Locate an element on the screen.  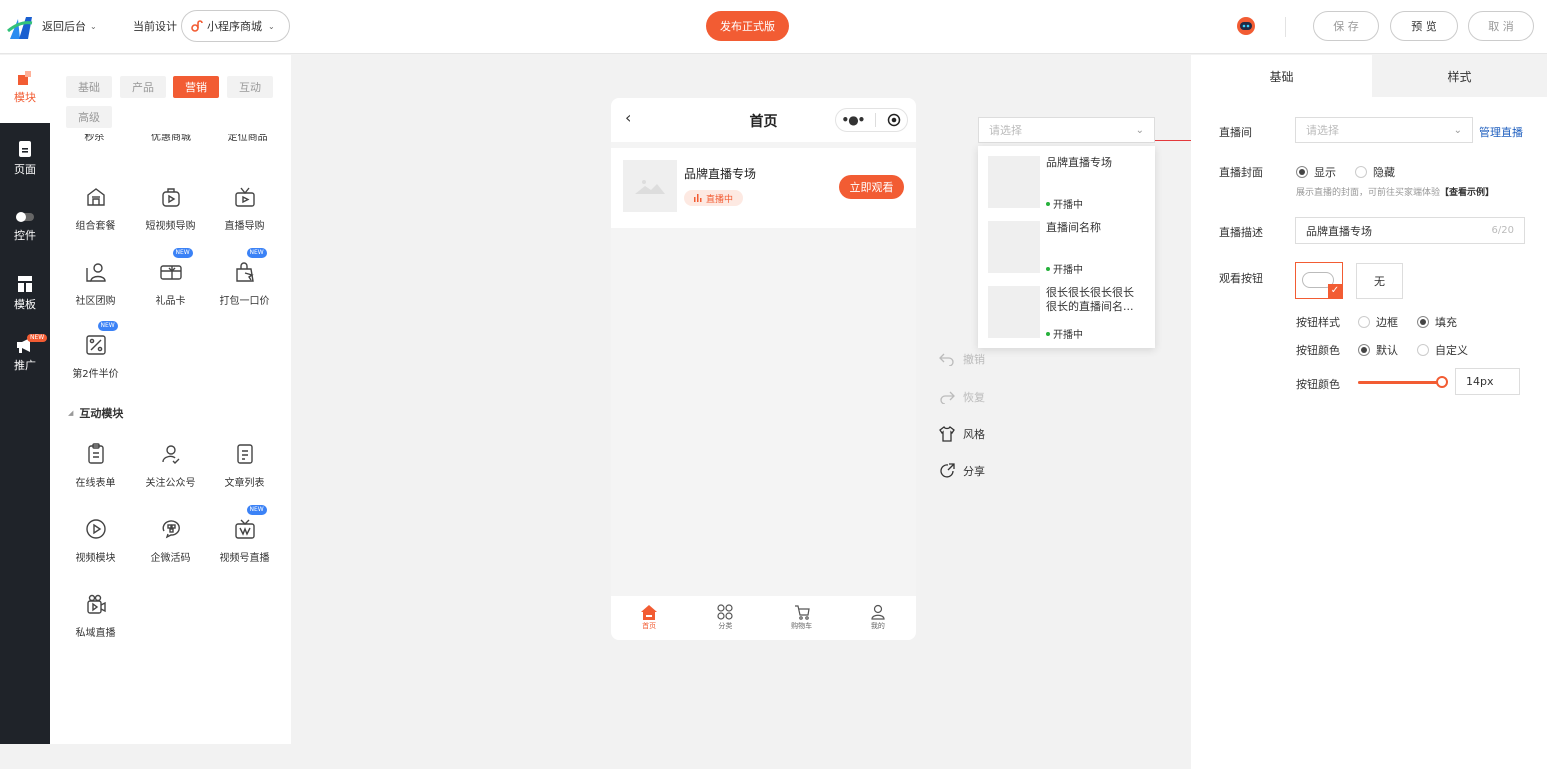
undo-button: 撤销 is located at coordinates (962, 359).